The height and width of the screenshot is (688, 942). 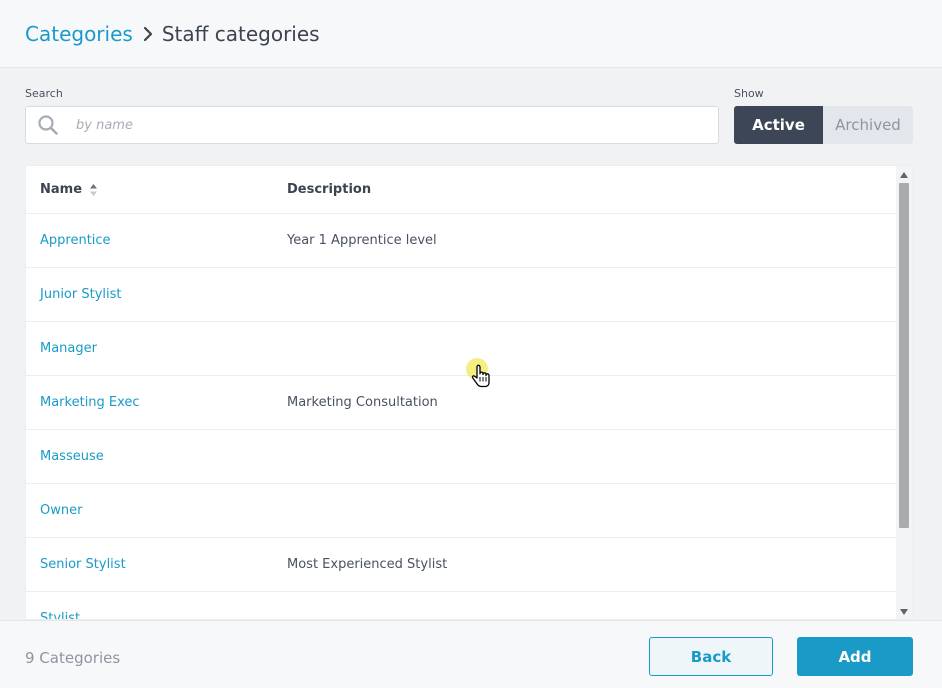 What do you see at coordinates (469, 565) in the screenshot?
I see `table-row: Senior Stylist Most Experienced Stylist` at bounding box center [469, 565].